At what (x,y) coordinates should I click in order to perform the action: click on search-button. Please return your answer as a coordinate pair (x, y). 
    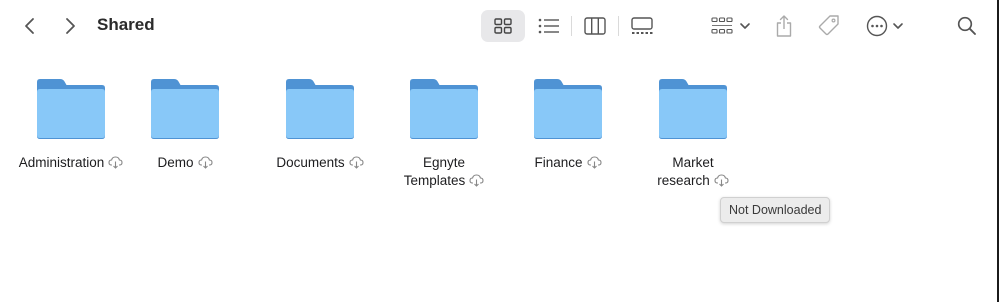
    Looking at the image, I should click on (967, 26).